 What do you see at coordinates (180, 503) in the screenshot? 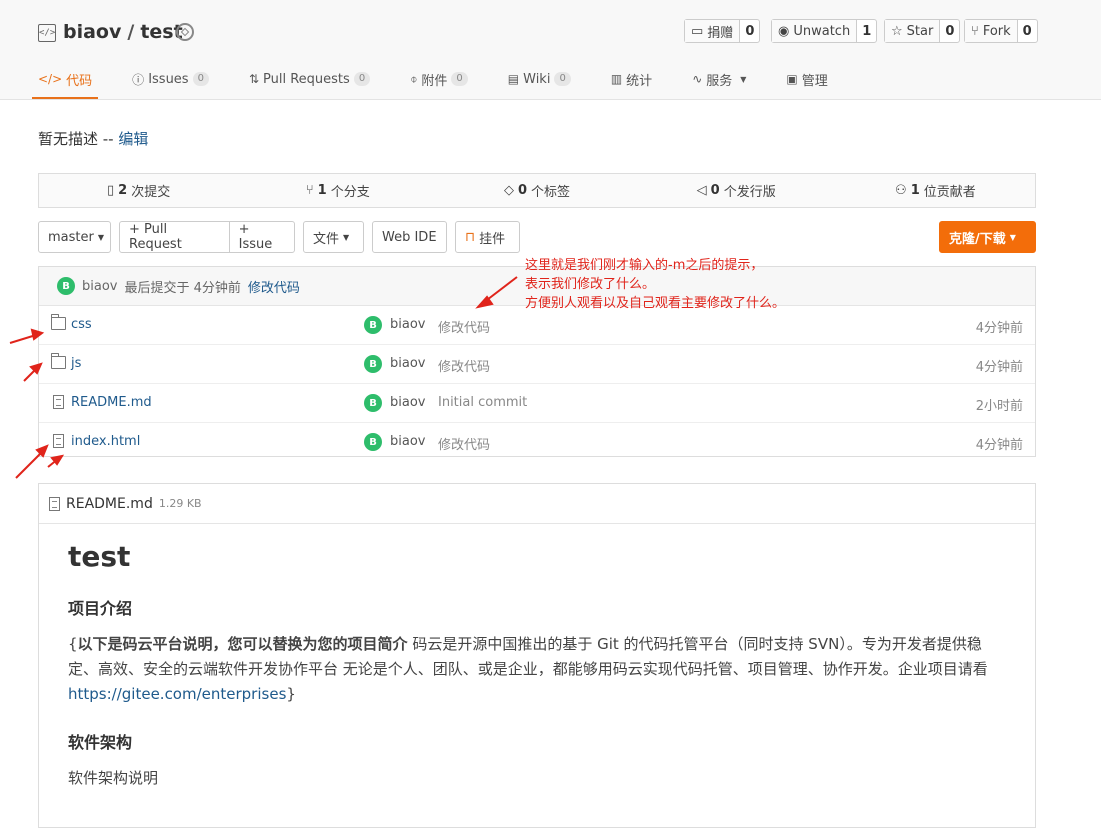
I see `readme-size: 1.29 KB` at bounding box center [180, 503].